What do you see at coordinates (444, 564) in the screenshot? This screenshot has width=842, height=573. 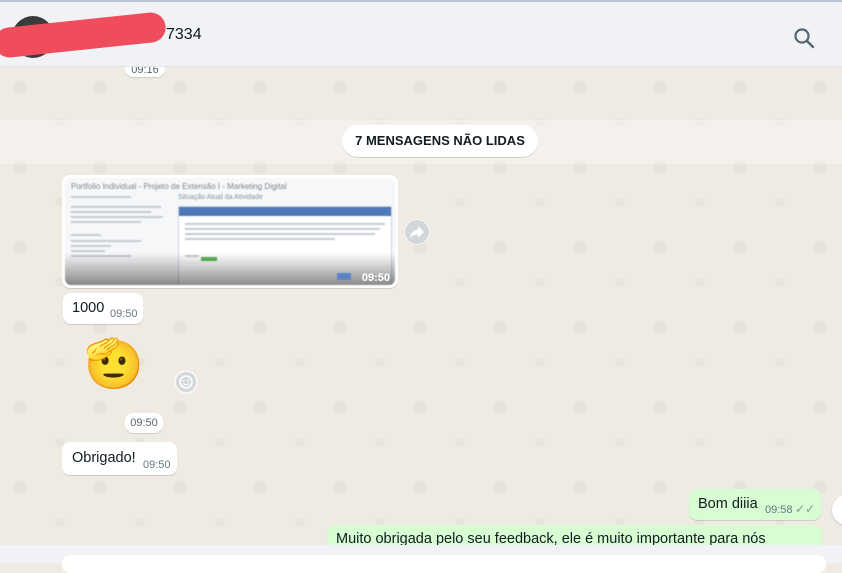 I see `message-input` at bounding box center [444, 564].